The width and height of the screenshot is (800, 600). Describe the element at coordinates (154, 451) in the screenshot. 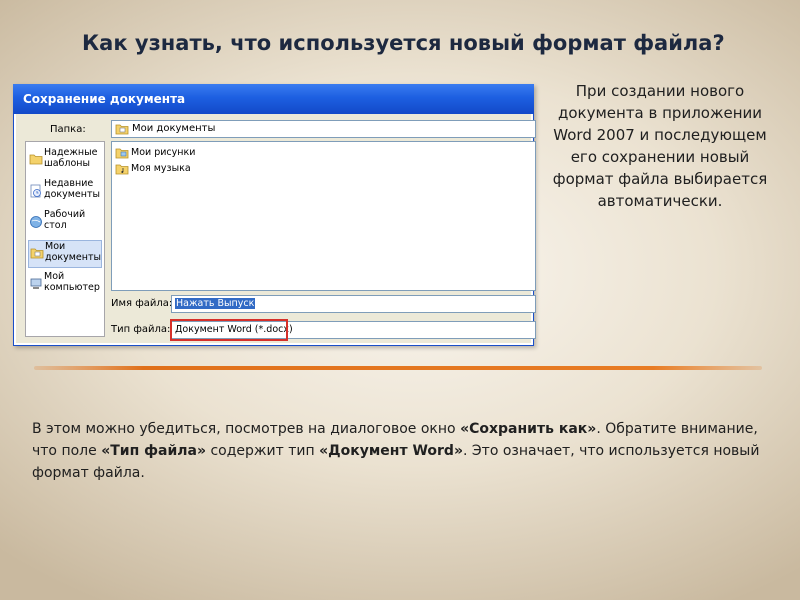

I see `bottom-text-bold: «Тип файла»` at that location.